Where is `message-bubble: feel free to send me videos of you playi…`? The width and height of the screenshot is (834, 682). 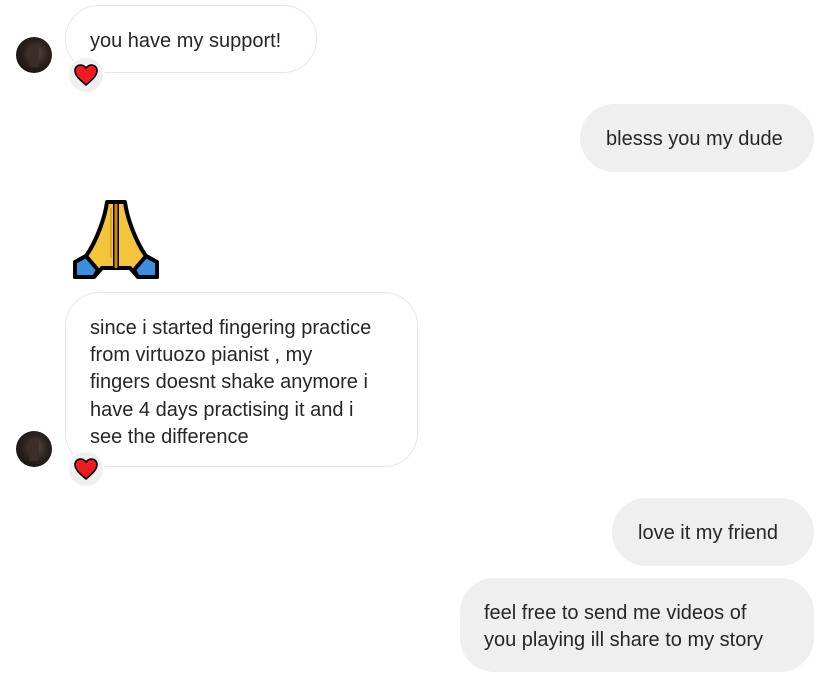 message-bubble: feel free to send me videos of you playi… is located at coordinates (637, 625).